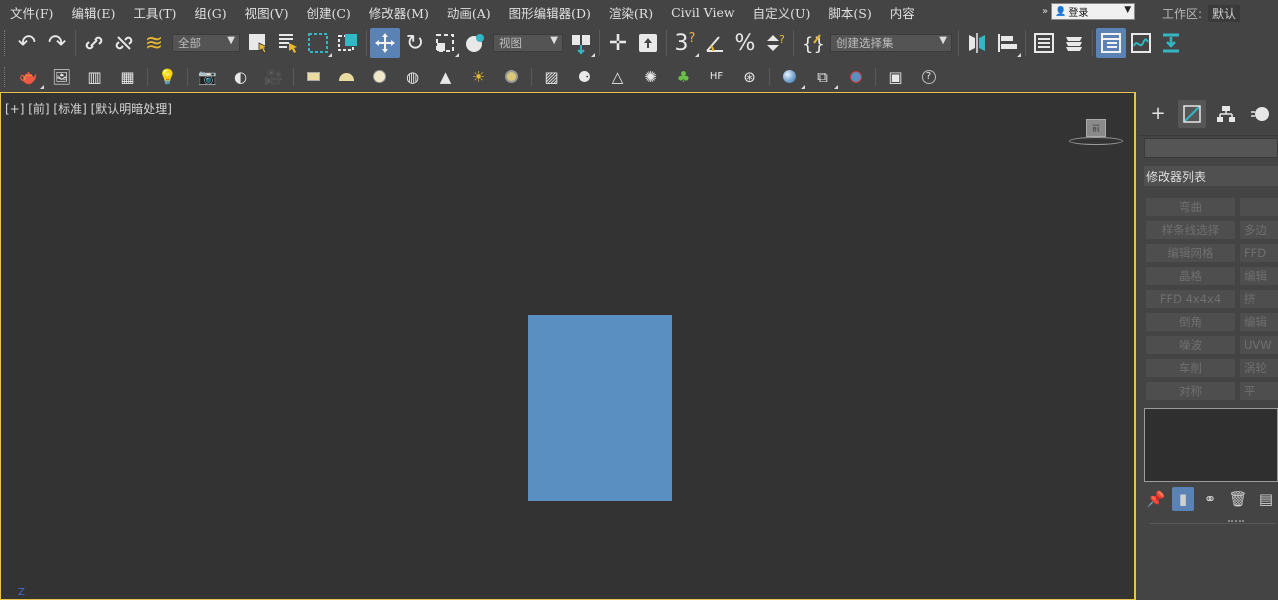  What do you see at coordinates (1238, 499) in the screenshot?
I see `remove-modifier-trash-icon: 🗑` at bounding box center [1238, 499].